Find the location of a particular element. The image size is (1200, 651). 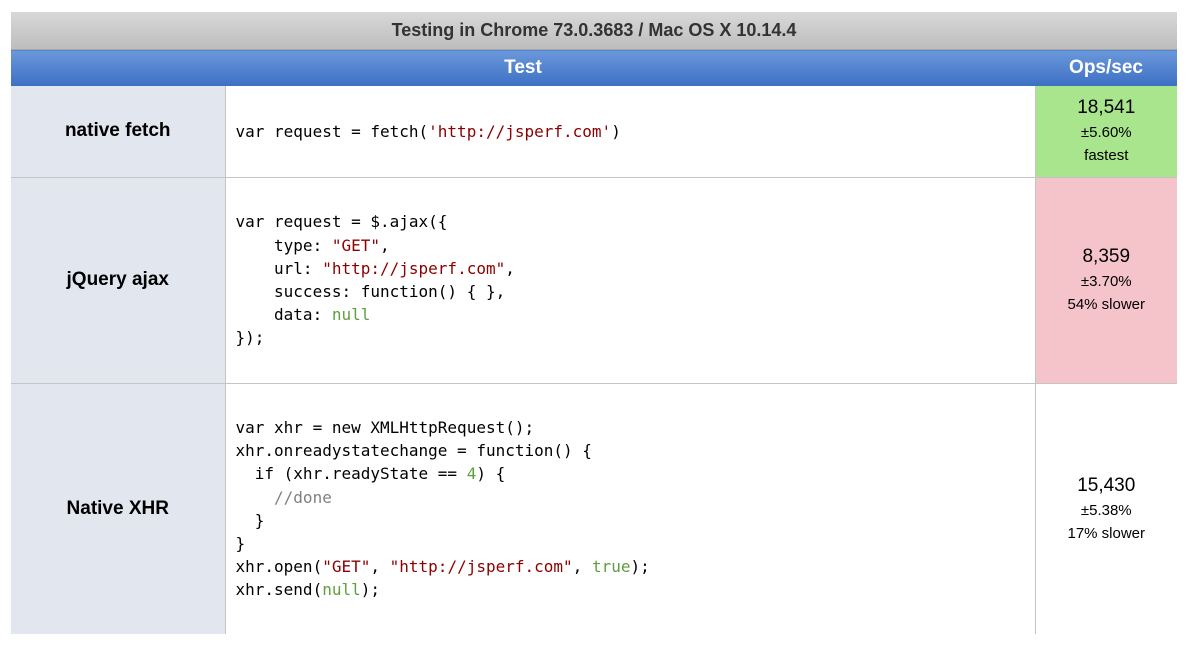

ops-error: ±5.60% is located at coordinates (1106, 133).